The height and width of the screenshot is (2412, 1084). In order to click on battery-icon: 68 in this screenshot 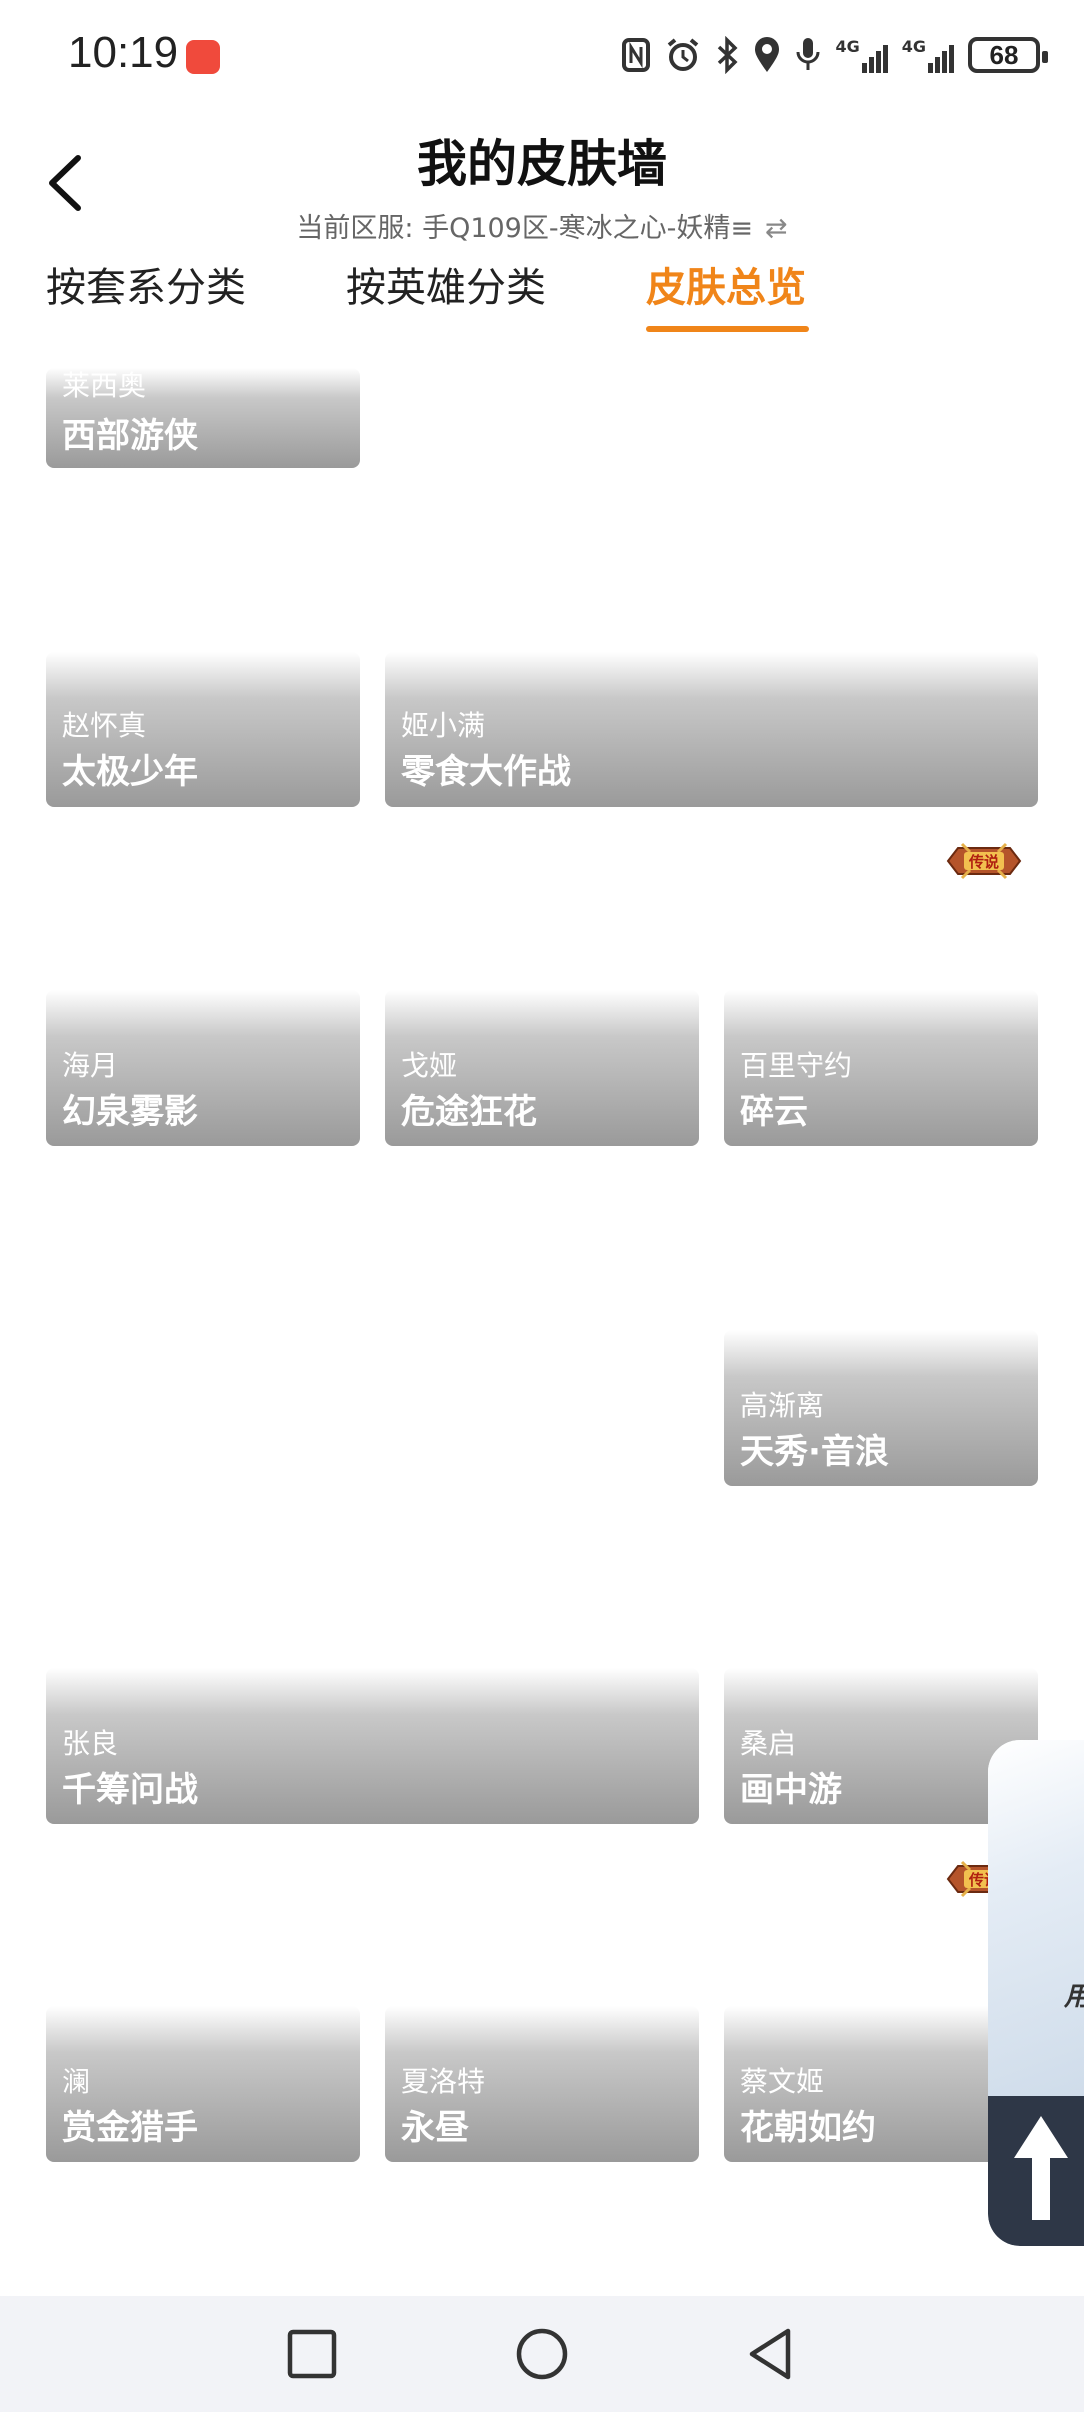, I will do `click(1008, 55)`.